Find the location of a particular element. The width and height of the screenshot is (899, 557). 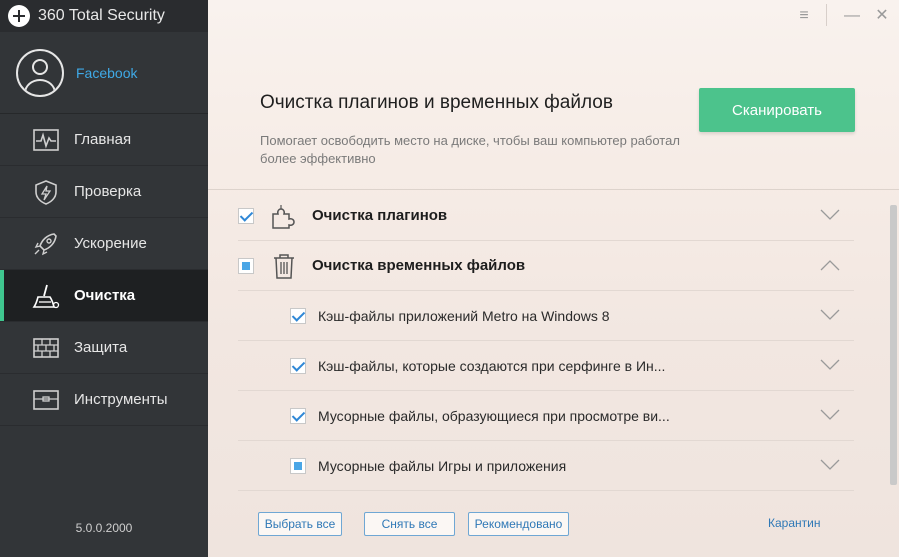

games-junk-checkbox is located at coordinates (298, 465).